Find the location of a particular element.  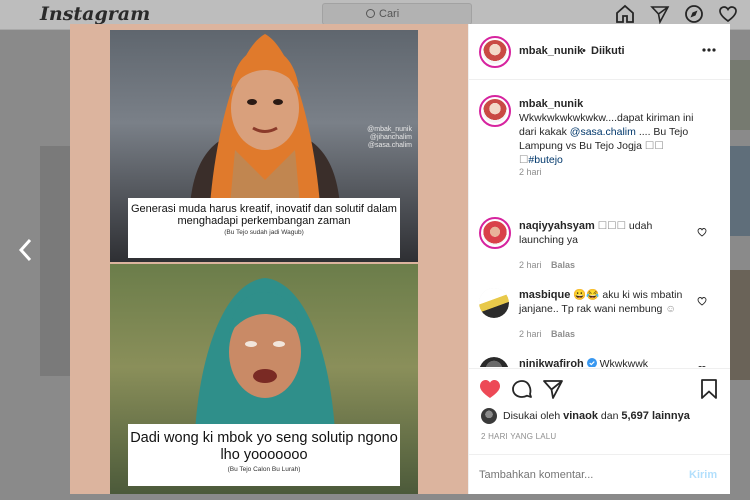

instagram-logo: Instagram is located at coordinates (95, 14).